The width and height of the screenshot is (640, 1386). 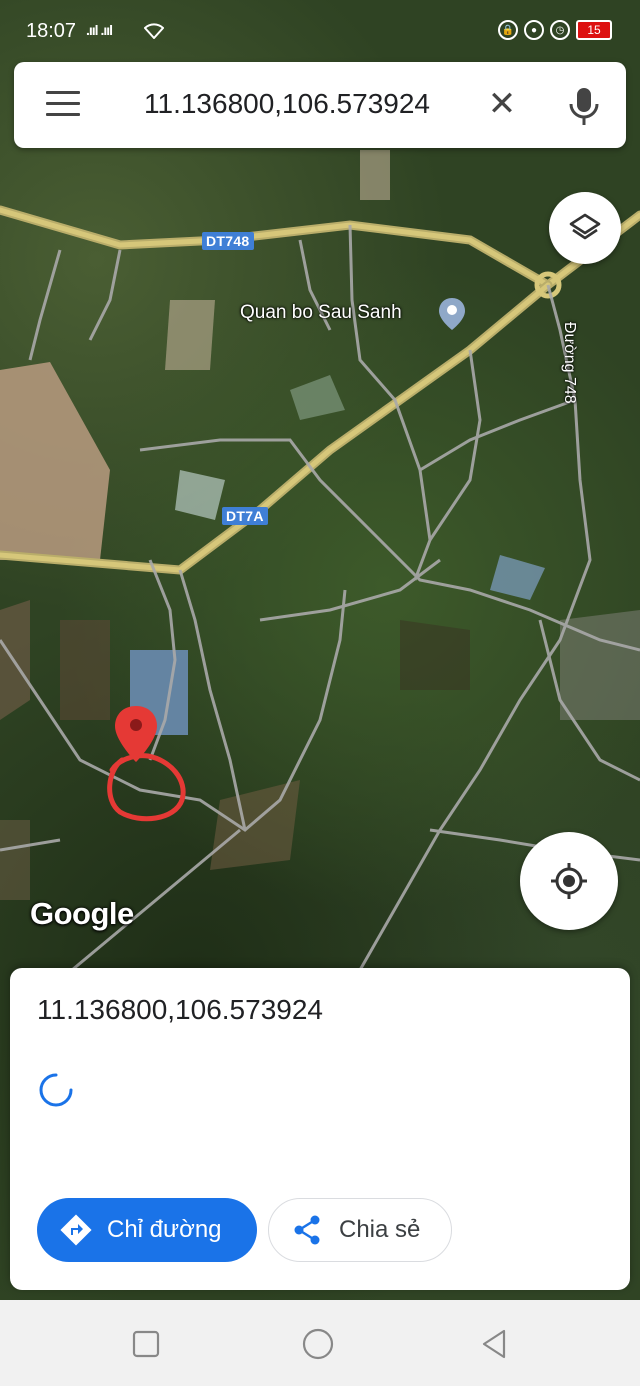 I want to click on layers-icon, so click(x=585, y=226).